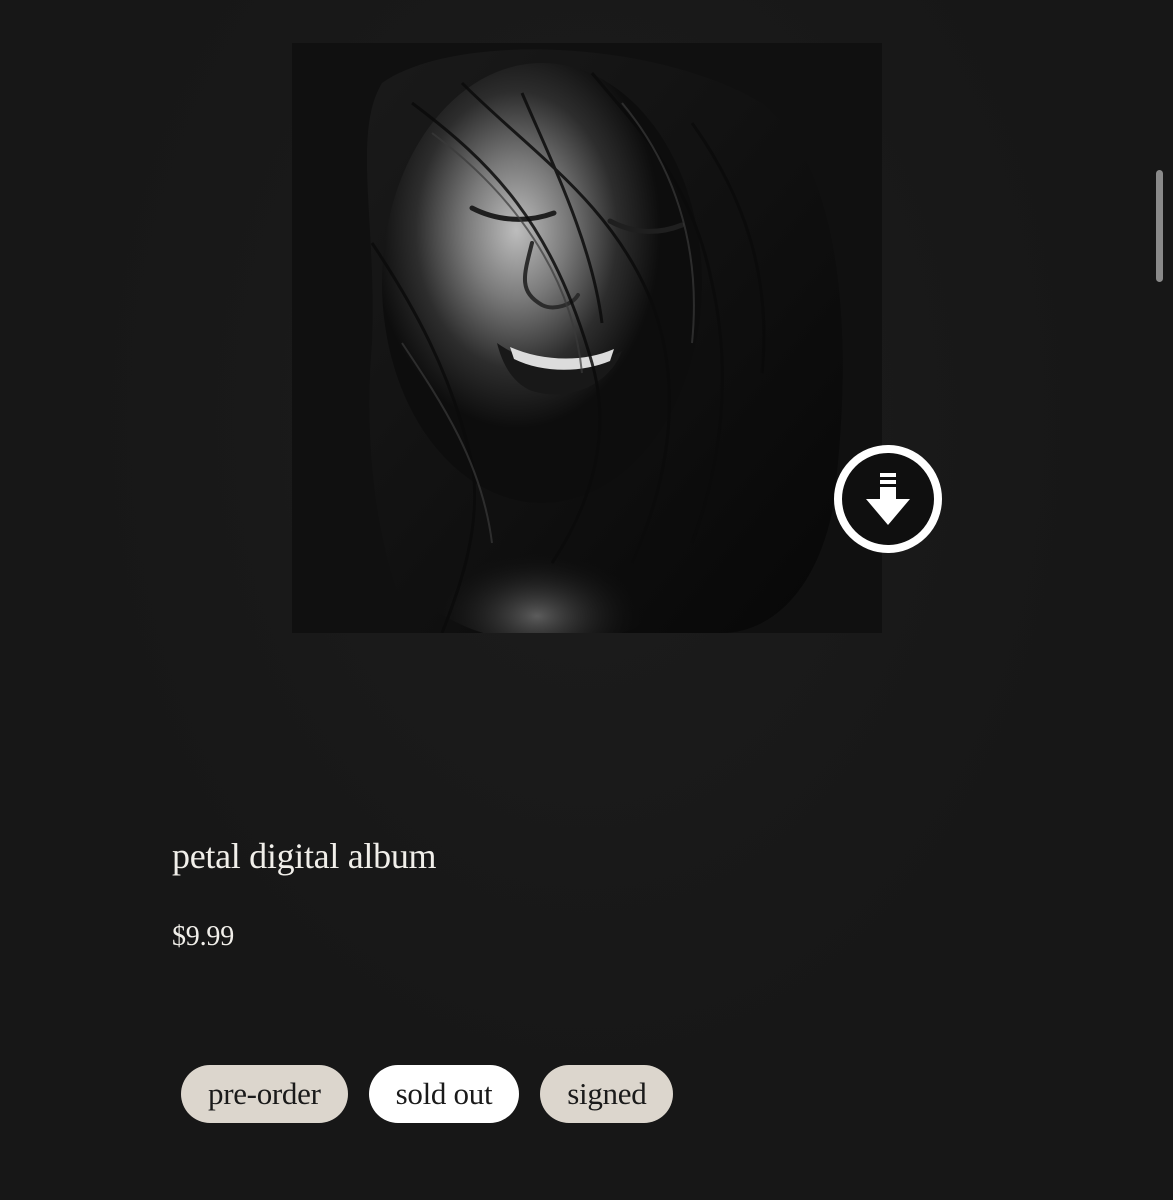 This screenshot has height=1200, width=1173. I want to click on download-button, so click(888, 499).